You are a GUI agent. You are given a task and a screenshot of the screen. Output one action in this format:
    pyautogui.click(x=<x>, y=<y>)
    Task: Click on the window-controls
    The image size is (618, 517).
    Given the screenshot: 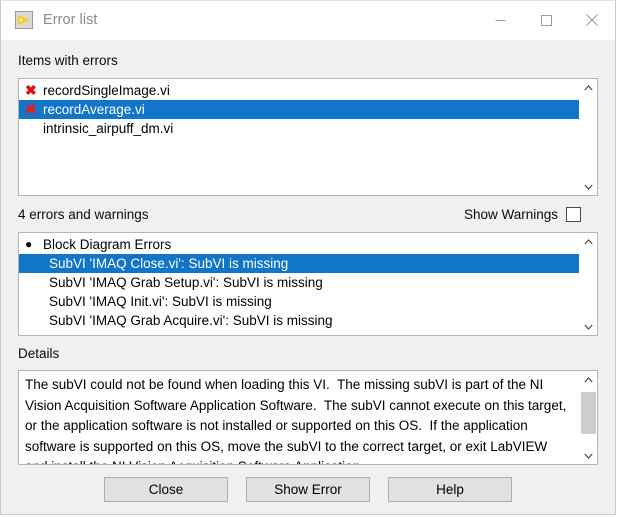 What is the action you would take?
    pyautogui.click(x=546, y=20)
    